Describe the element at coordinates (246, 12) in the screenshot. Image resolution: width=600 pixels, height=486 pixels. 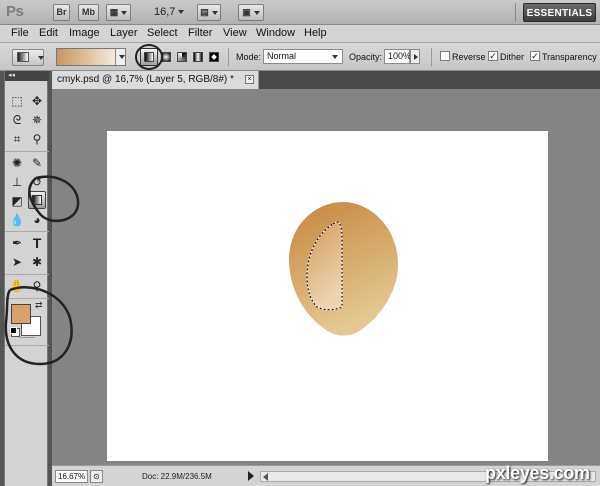
I see `screen-mode-icon: ▣` at that location.